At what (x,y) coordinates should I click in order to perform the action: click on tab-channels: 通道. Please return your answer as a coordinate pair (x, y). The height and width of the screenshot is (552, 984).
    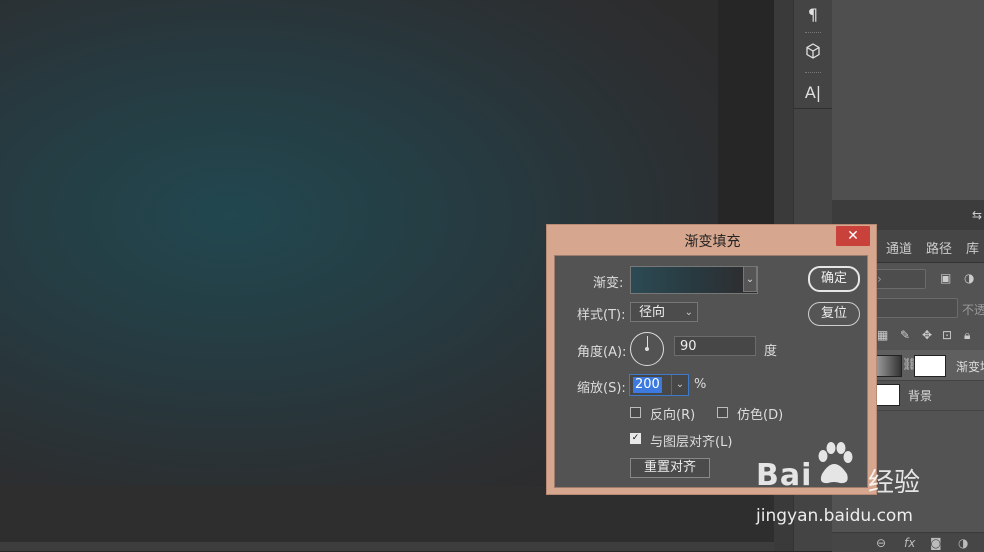
    Looking at the image, I should click on (899, 247).